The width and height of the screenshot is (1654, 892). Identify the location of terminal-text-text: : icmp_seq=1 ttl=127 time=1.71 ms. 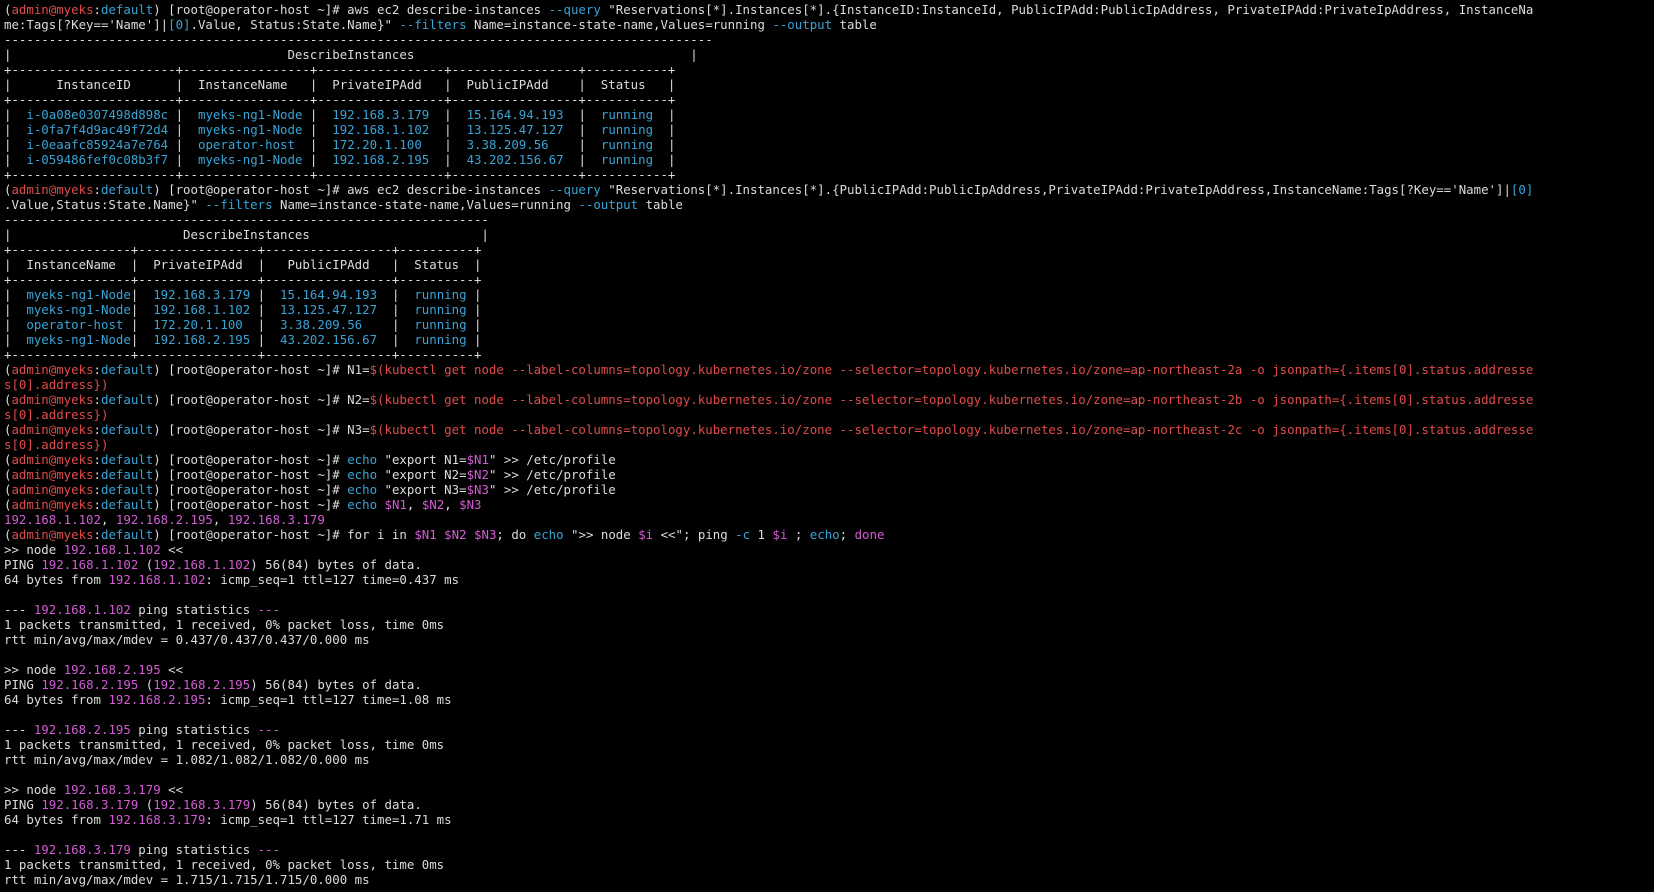
(328, 819).